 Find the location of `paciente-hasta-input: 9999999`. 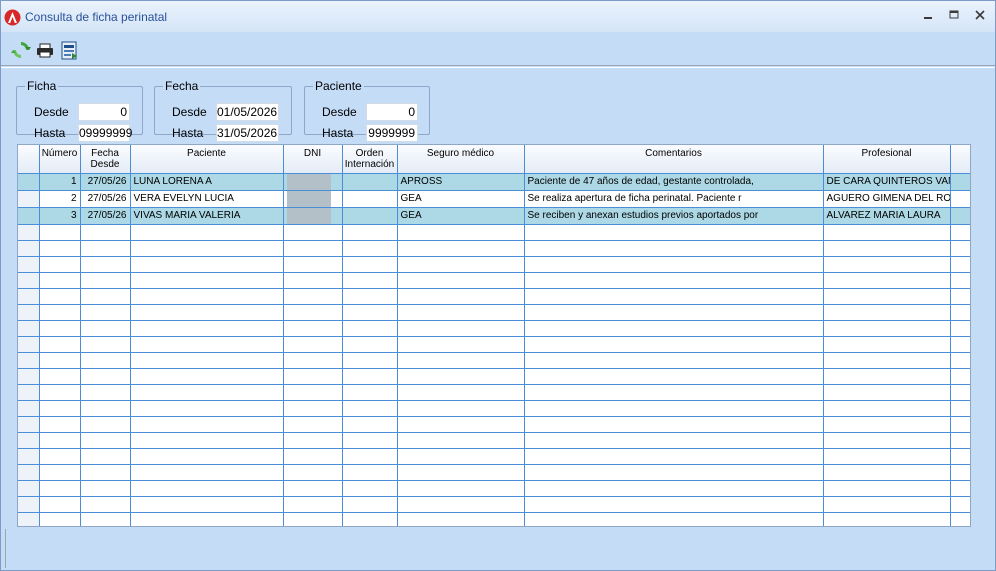

paciente-hasta-input: 9999999 is located at coordinates (392, 133).